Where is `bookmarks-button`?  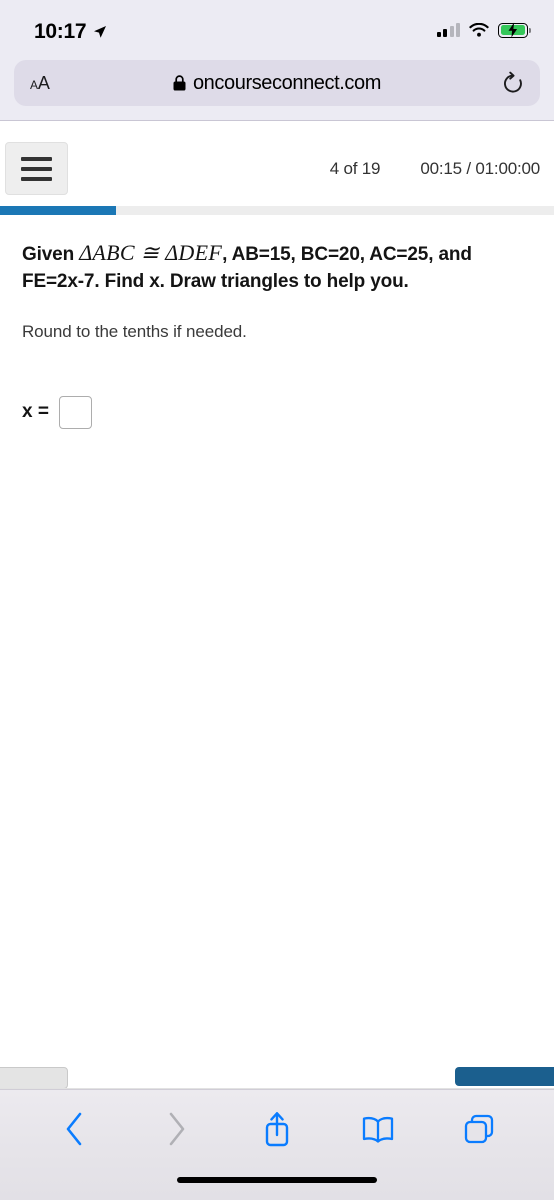 bookmarks-button is located at coordinates (378, 1129).